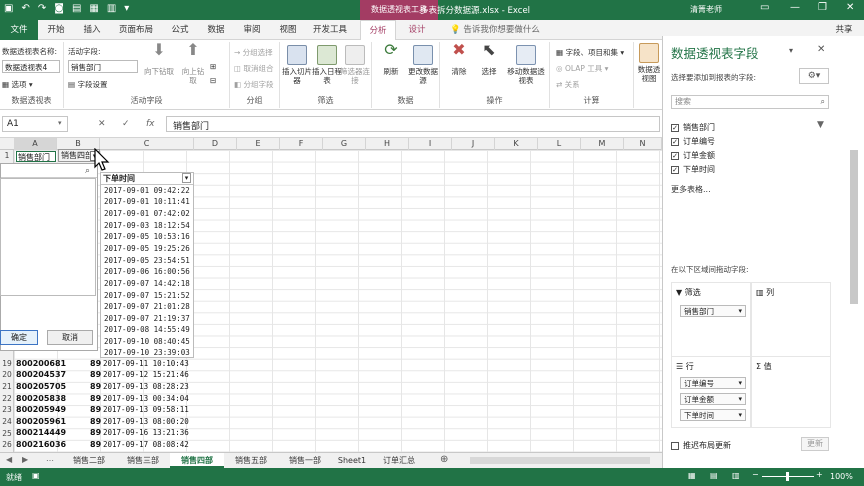  What do you see at coordinates (197, 460) in the screenshot?
I see `sheet-tab-active: 销售四部` at bounding box center [197, 460].